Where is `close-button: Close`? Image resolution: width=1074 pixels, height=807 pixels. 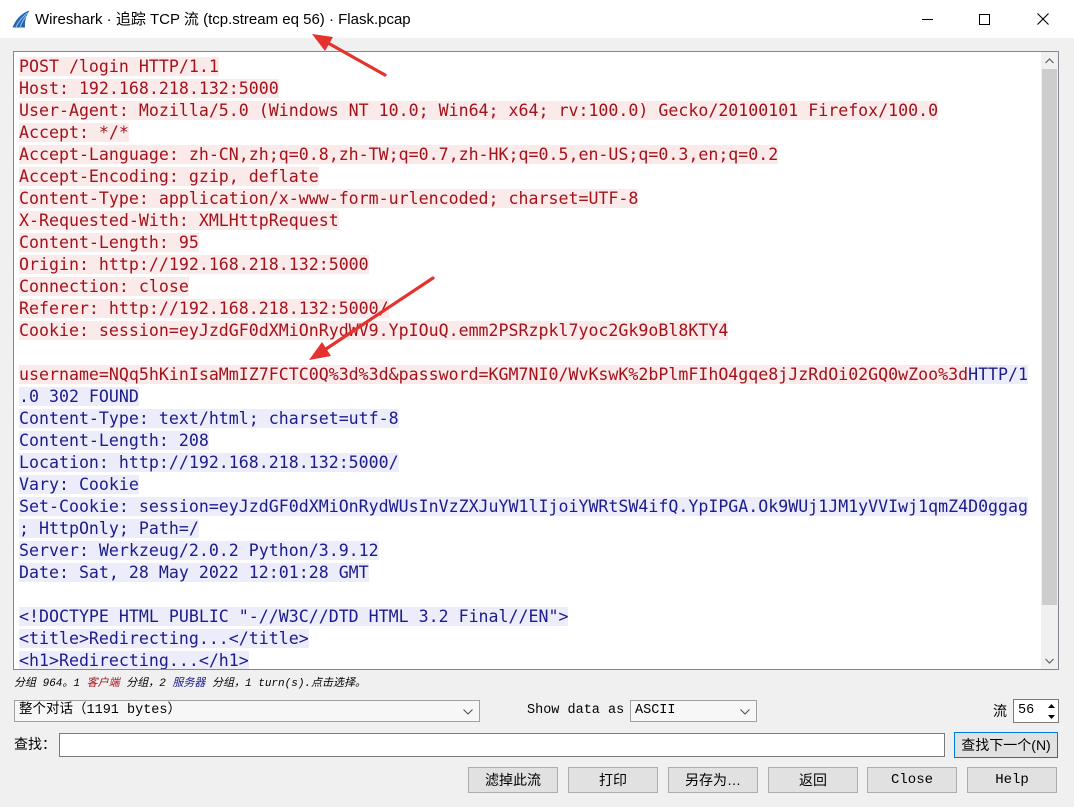
close-button: Close is located at coordinates (912, 780).